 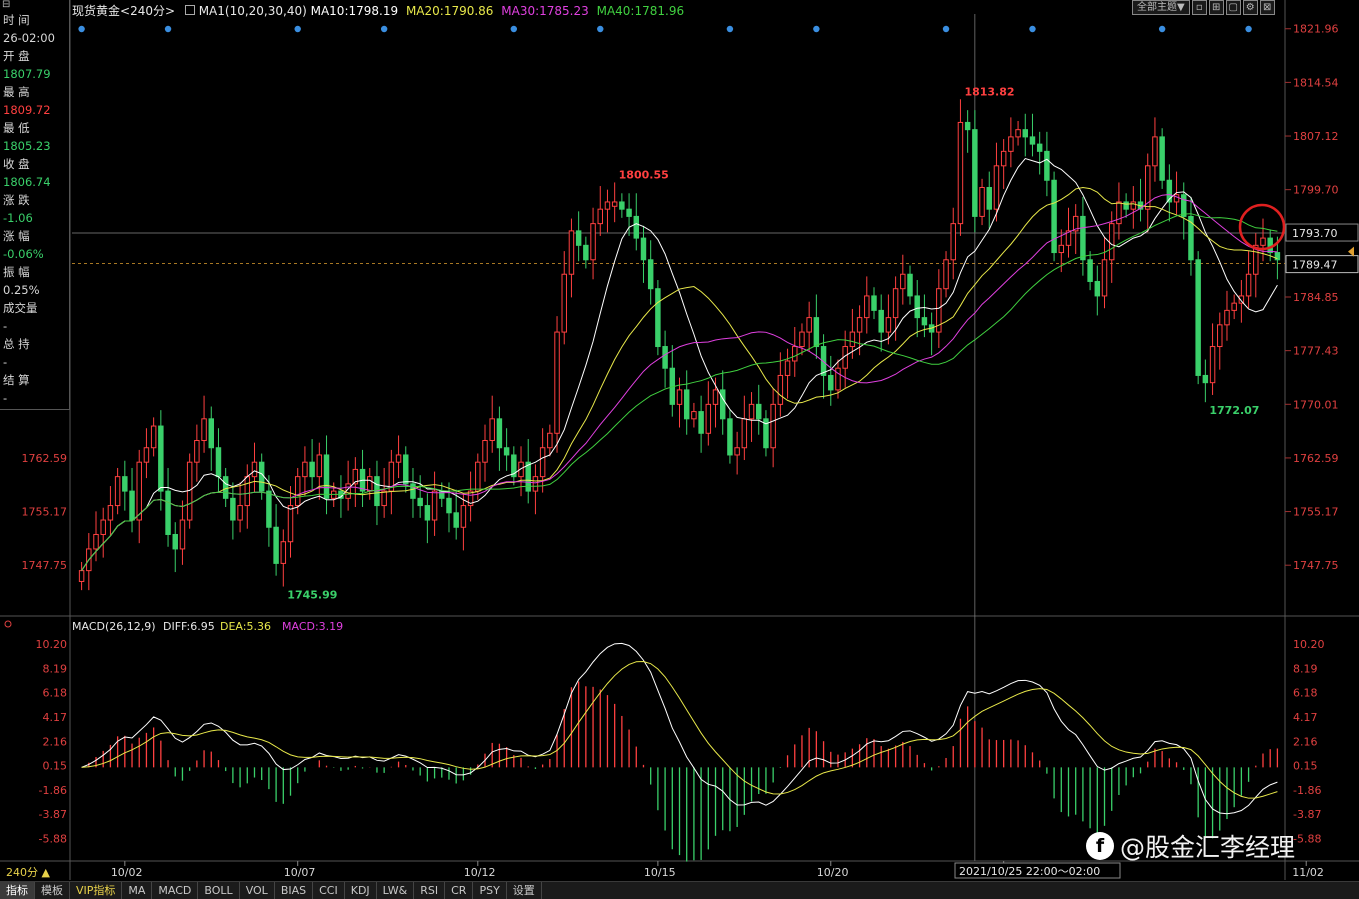 What do you see at coordinates (1316, 29) in the screenshot?
I see `price-tick-label: 1821.96` at bounding box center [1316, 29].